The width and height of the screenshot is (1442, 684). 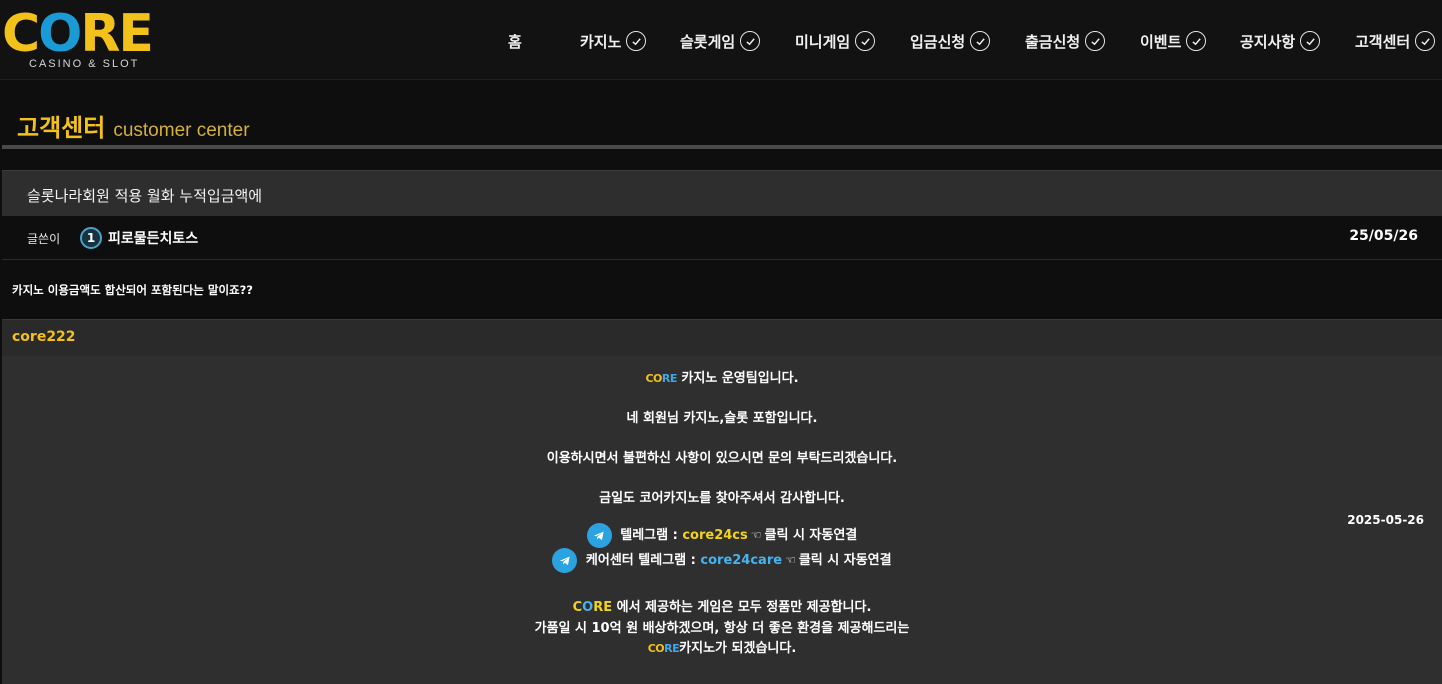 What do you see at coordinates (722, 193) in the screenshot?
I see `post-subject-bar: 슬롯나라회원 적용 월화 누적입금액에` at bounding box center [722, 193].